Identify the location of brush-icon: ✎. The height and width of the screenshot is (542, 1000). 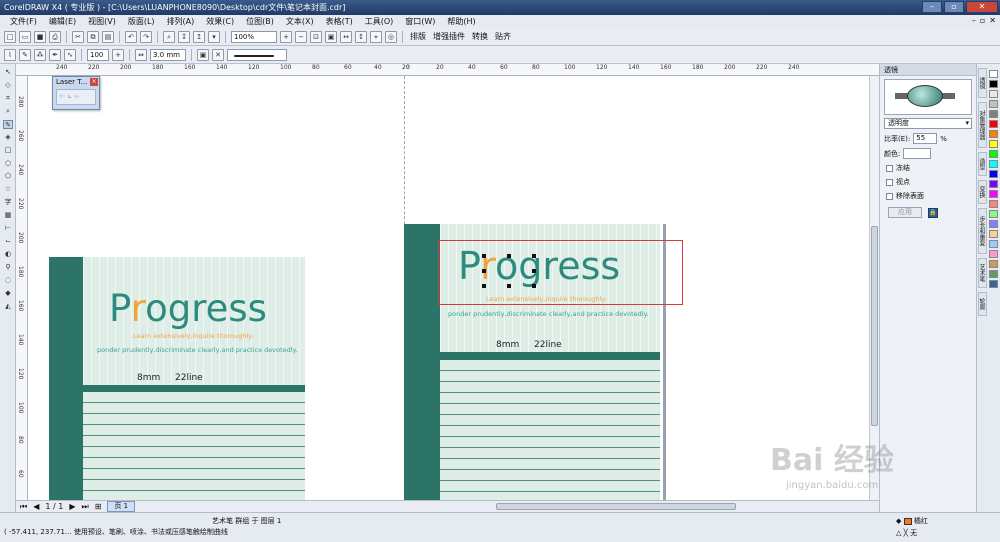
(25, 54).